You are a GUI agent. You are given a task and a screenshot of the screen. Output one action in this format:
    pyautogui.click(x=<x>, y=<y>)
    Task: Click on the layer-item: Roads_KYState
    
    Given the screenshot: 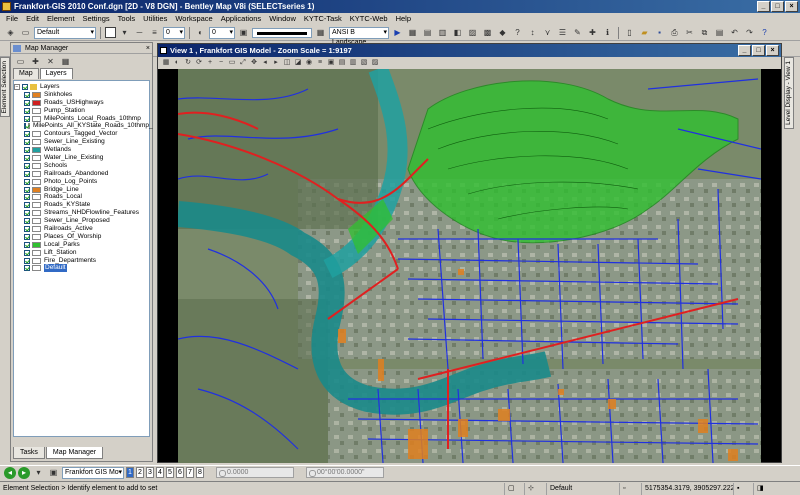 What is the action you would take?
    pyautogui.click(x=81, y=205)
    